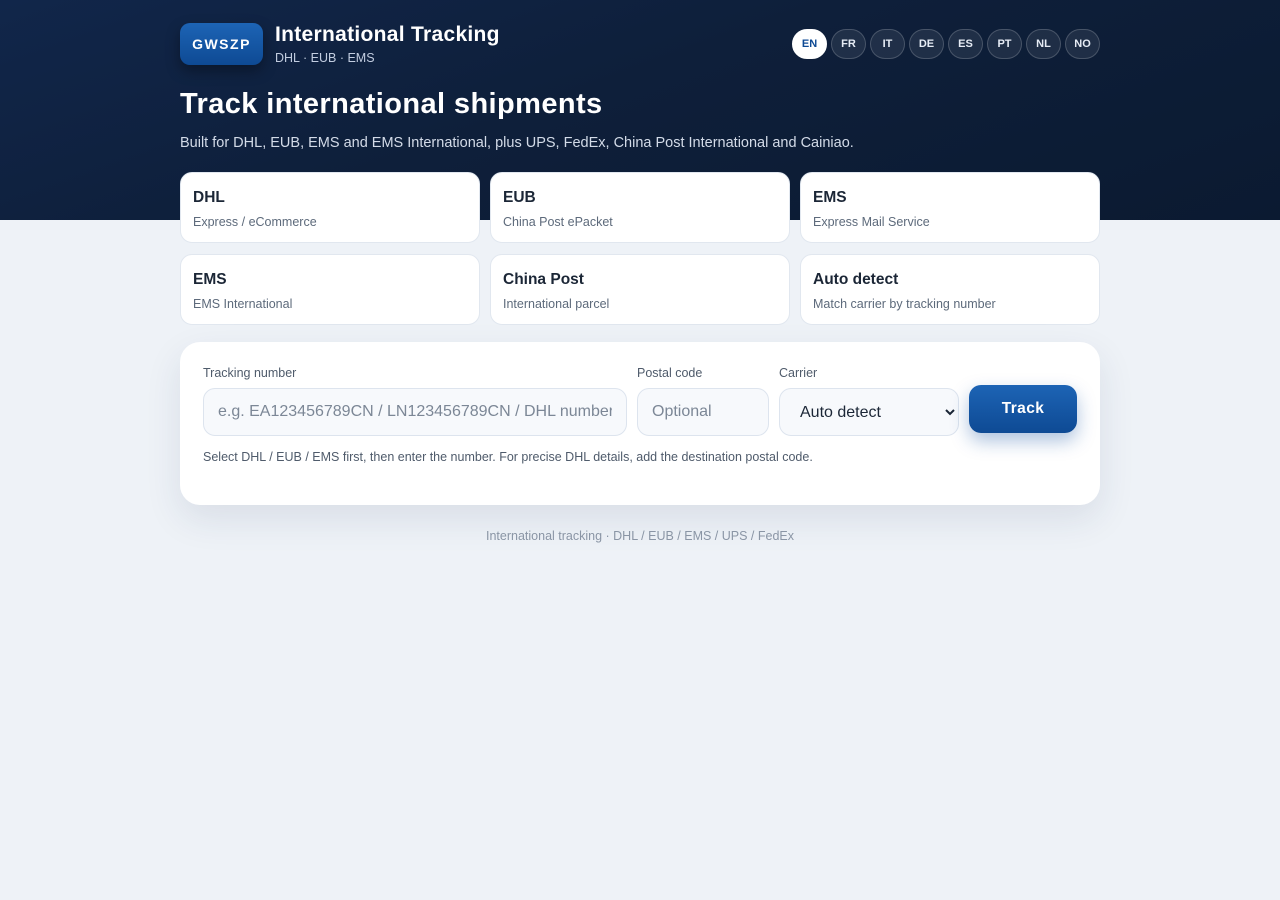 Image resolution: width=1280 pixels, height=900 pixels. Describe the element at coordinates (640, 289) in the screenshot. I see `carrier-card-china-post: China Post International parcel` at that location.